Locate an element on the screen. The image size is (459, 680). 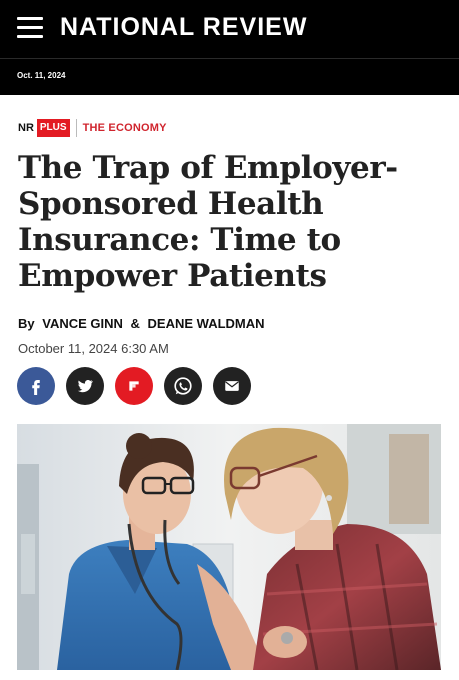
article-tags: NR PLUS THE ECONOMY is located at coordinates (92, 128).